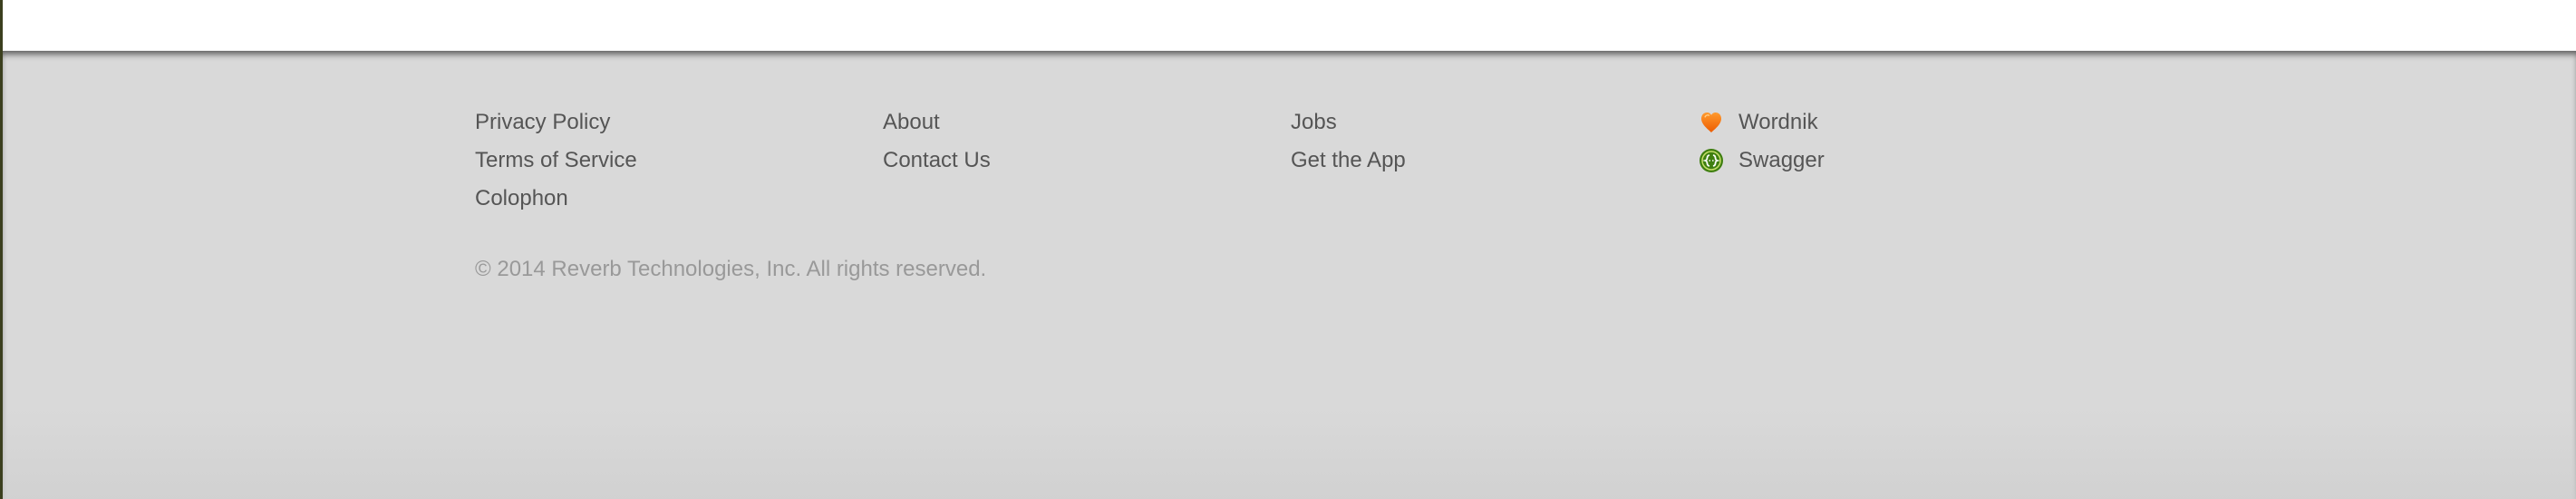 This screenshot has height=499, width=2576. Describe the element at coordinates (1073, 161) in the screenshot. I see `contact-us-link: Contact Us` at that location.